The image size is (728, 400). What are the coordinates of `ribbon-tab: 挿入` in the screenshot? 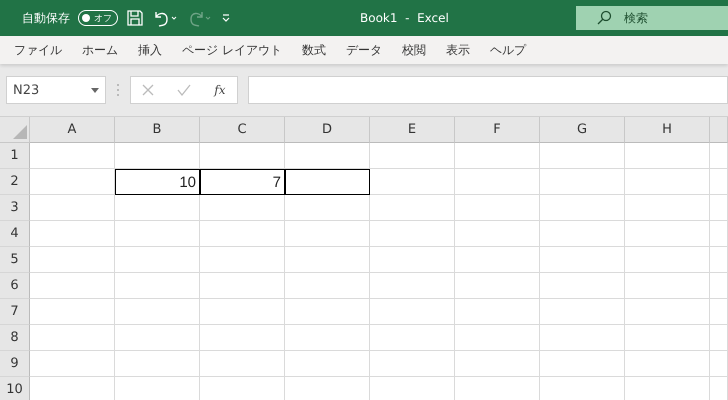 It's located at (150, 50).